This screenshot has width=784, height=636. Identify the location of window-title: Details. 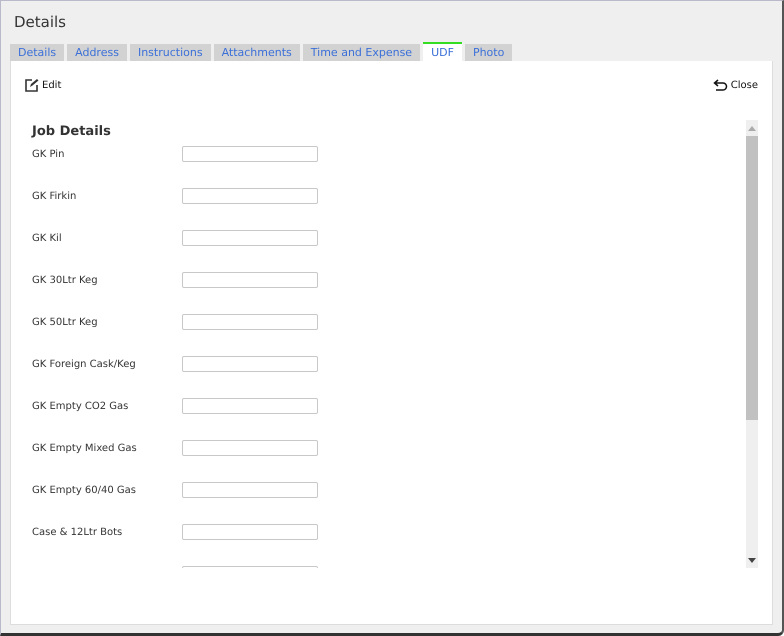
(40, 23).